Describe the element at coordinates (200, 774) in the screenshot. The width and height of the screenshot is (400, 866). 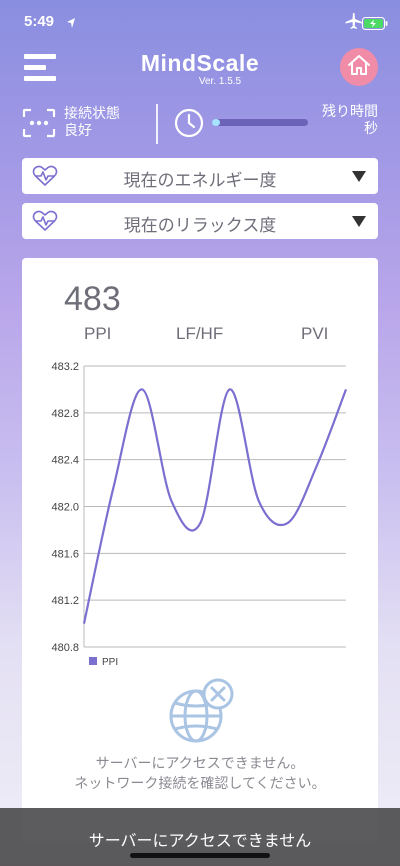
I see `server-error-message: サーバーにアクセスできません。 ネットワーク接続を確認してください。` at that location.